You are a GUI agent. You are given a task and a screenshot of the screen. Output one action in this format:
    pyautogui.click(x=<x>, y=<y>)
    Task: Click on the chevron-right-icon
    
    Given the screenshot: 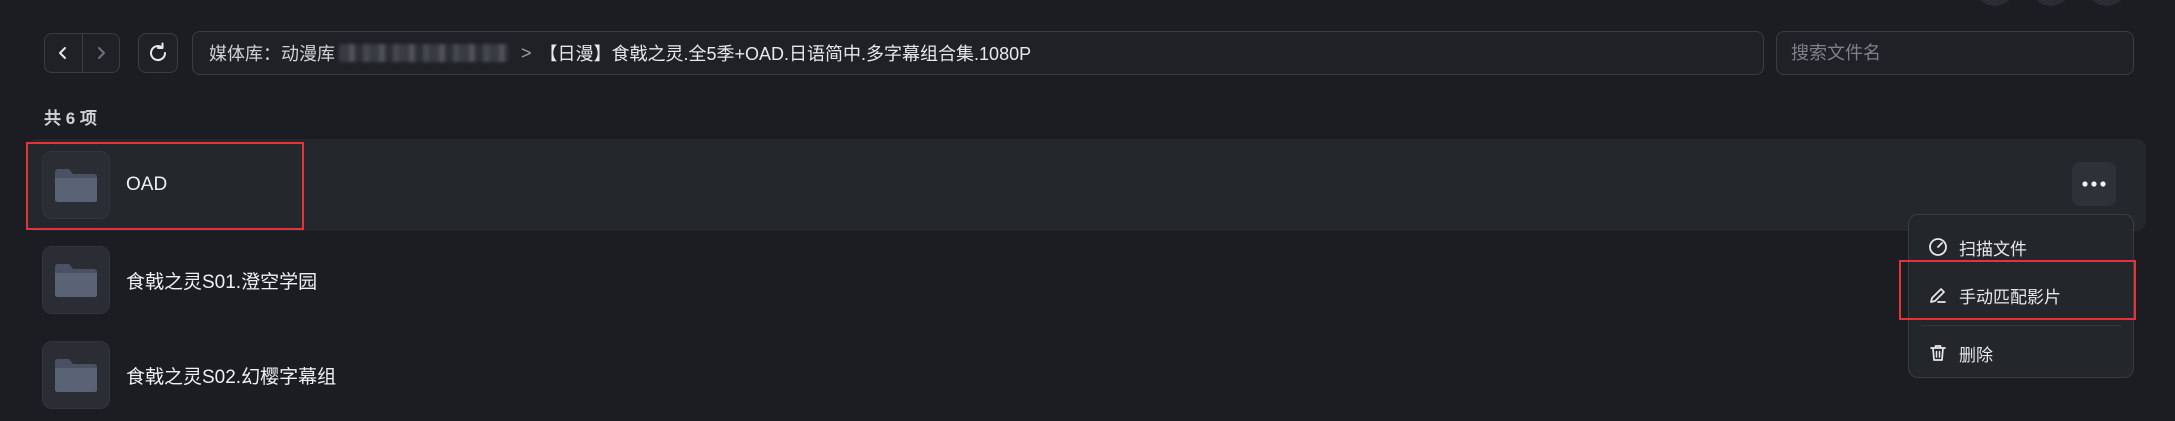 What is the action you would take?
    pyautogui.click(x=101, y=53)
    